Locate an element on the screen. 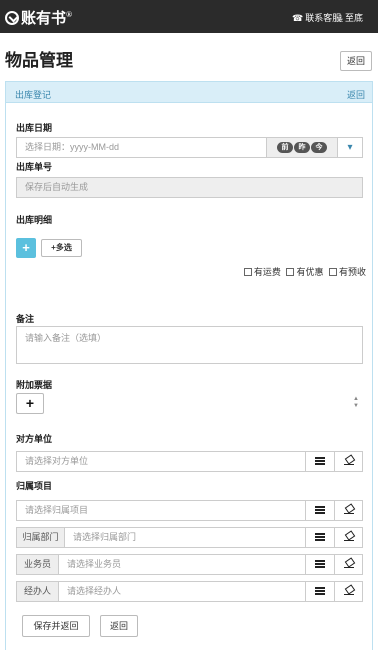 The image size is (378, 650). date-input: 选择日期：yyyy-MM-dd is located at coordinates (141, 147).